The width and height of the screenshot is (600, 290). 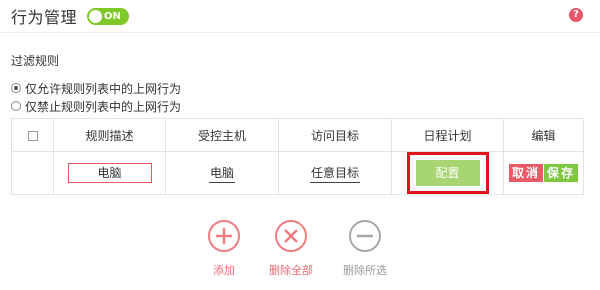 I want to click on row-select-cell, so click(x=32, y=173).